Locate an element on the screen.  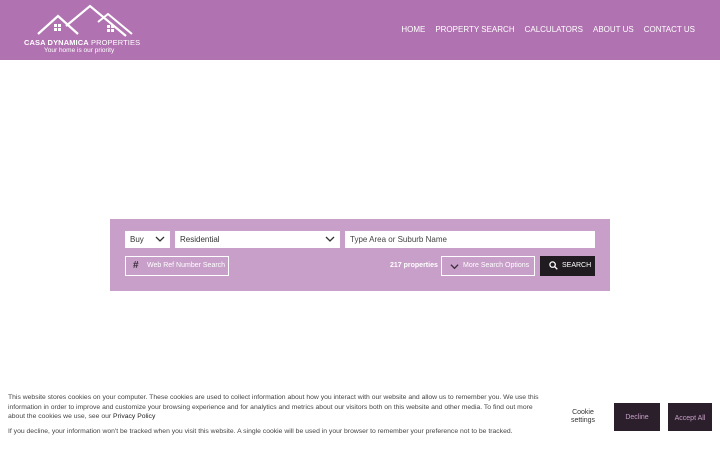
search-icon is located at coordinates (553, 265).